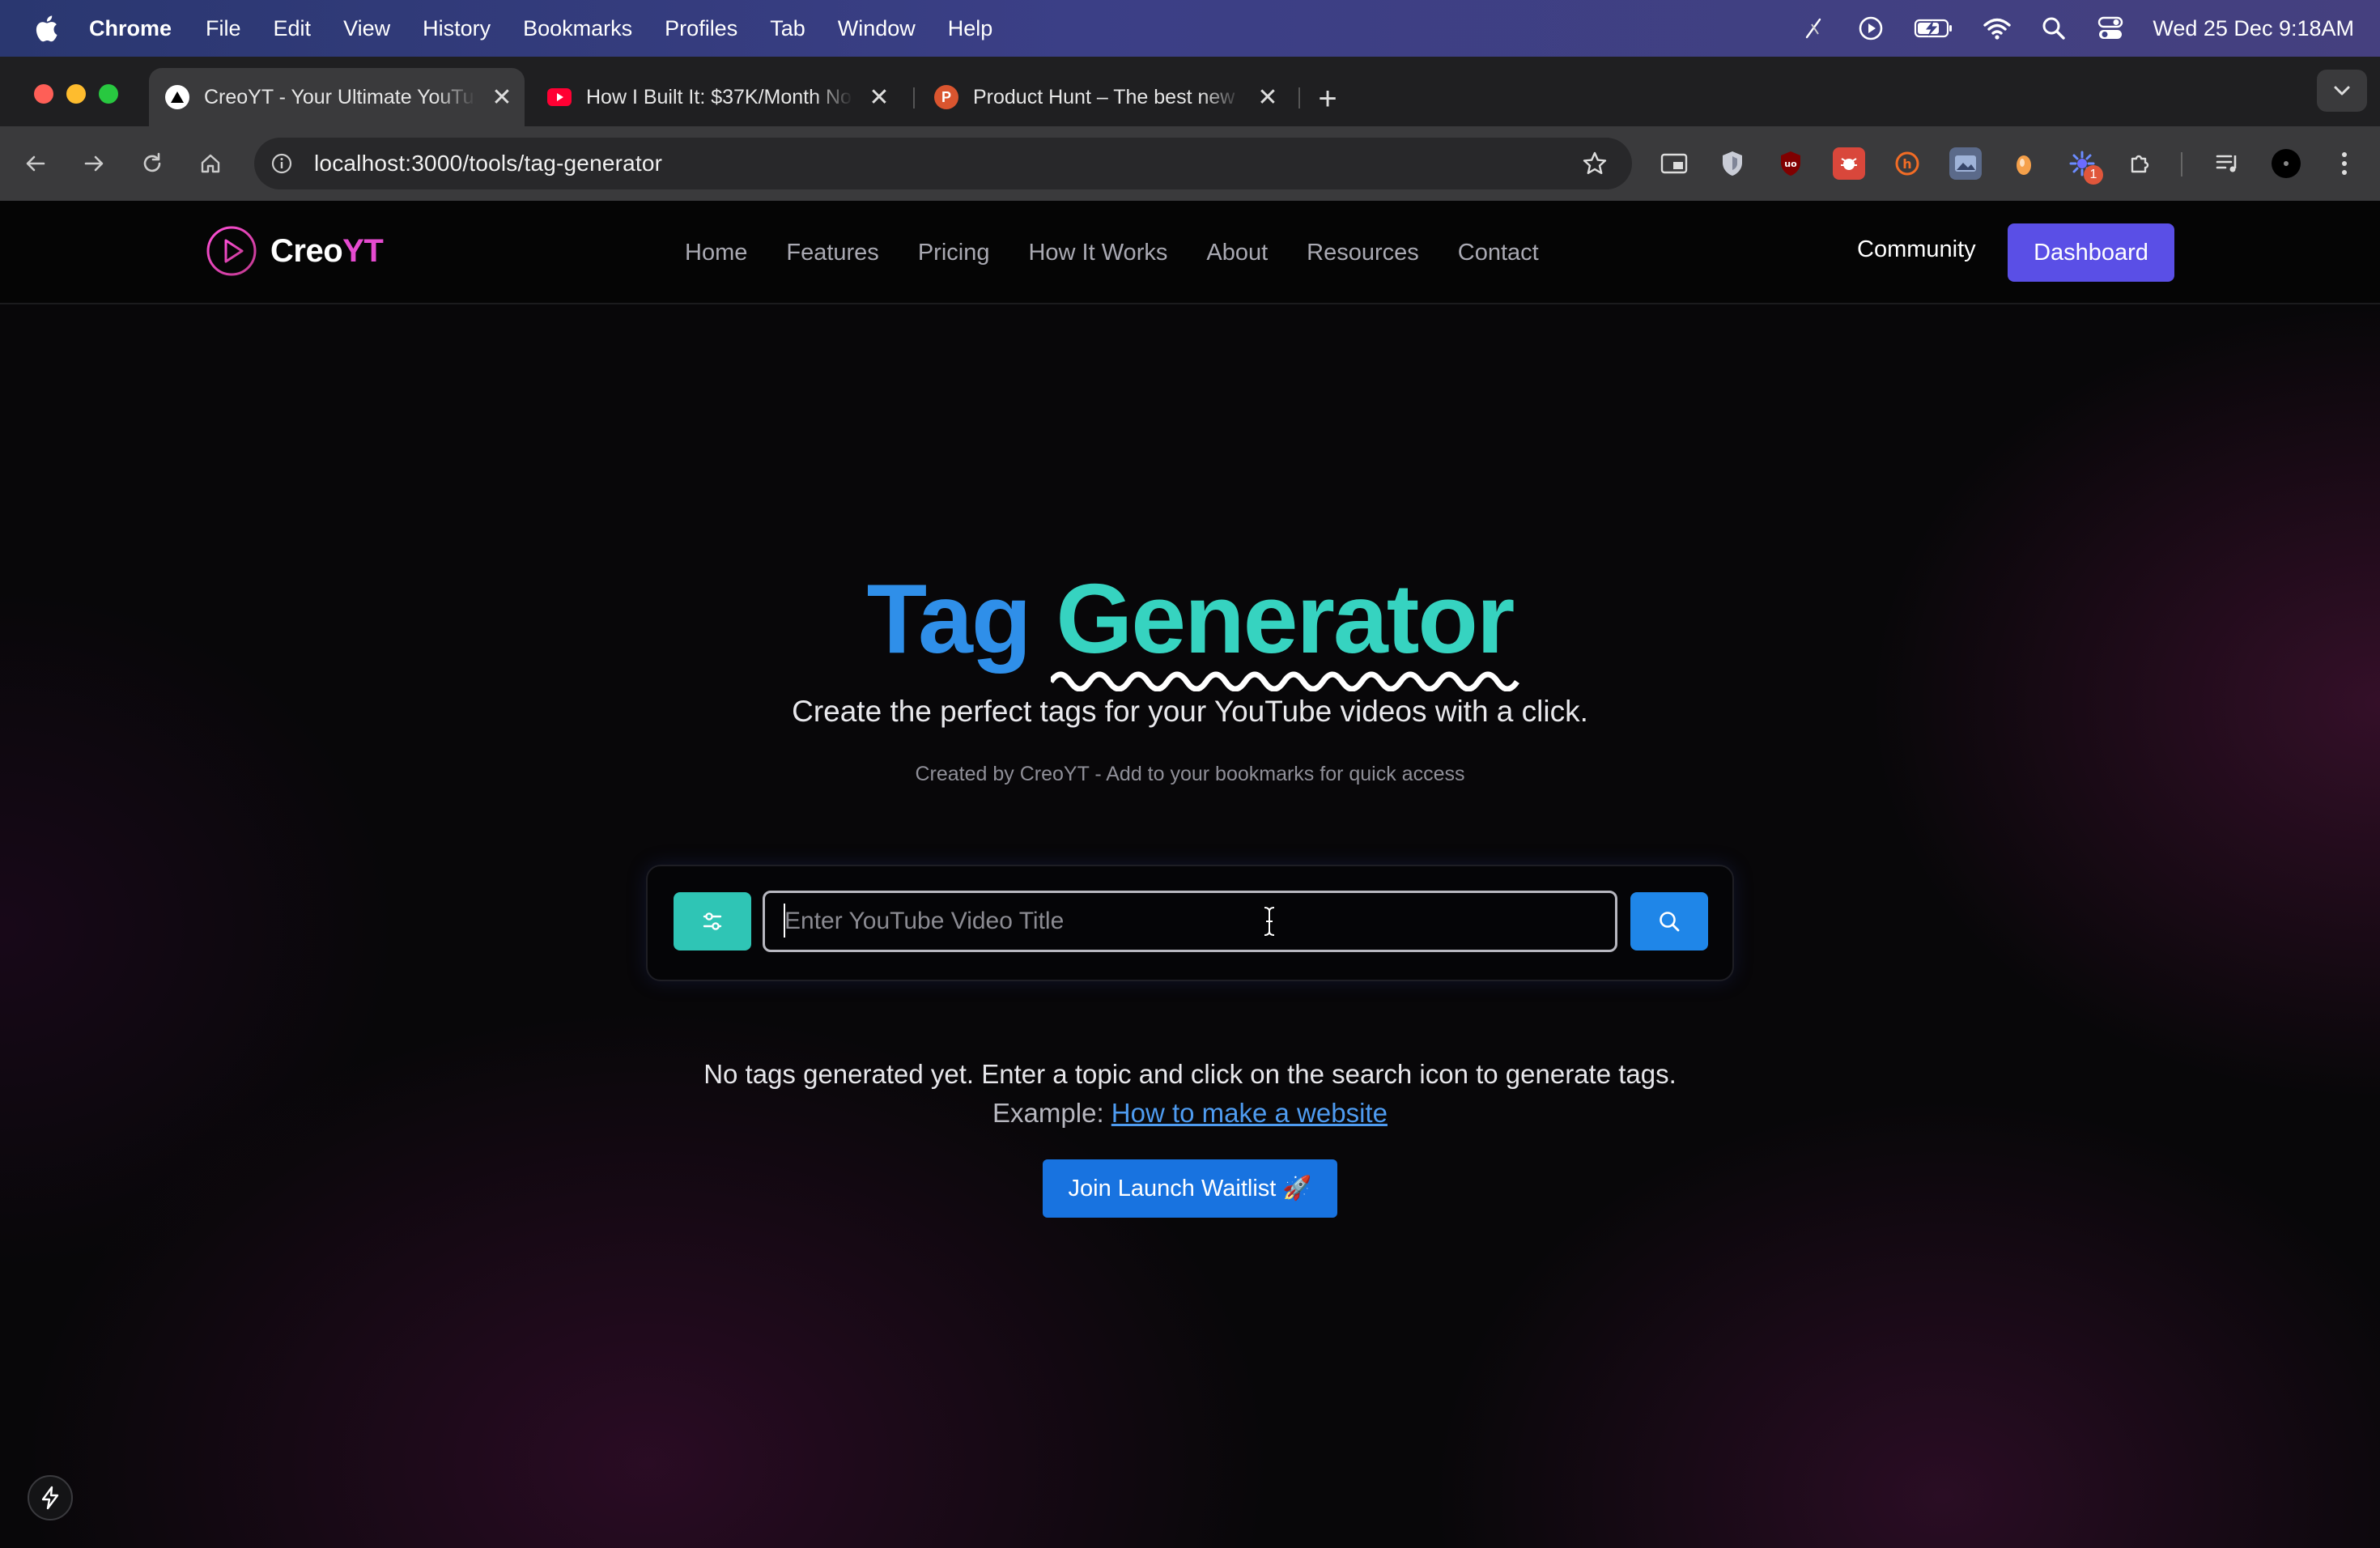  Describe the element at coordinates (306, 251) in the screenshot. I see `brand-name-part1: Creo` at that location.